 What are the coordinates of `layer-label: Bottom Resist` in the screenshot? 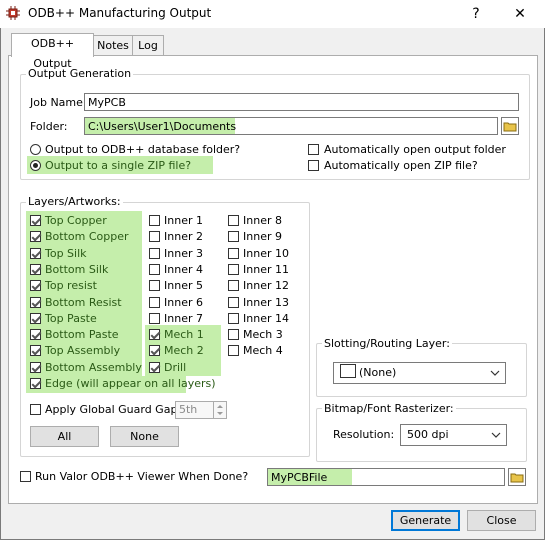 It's located at (83, 302).